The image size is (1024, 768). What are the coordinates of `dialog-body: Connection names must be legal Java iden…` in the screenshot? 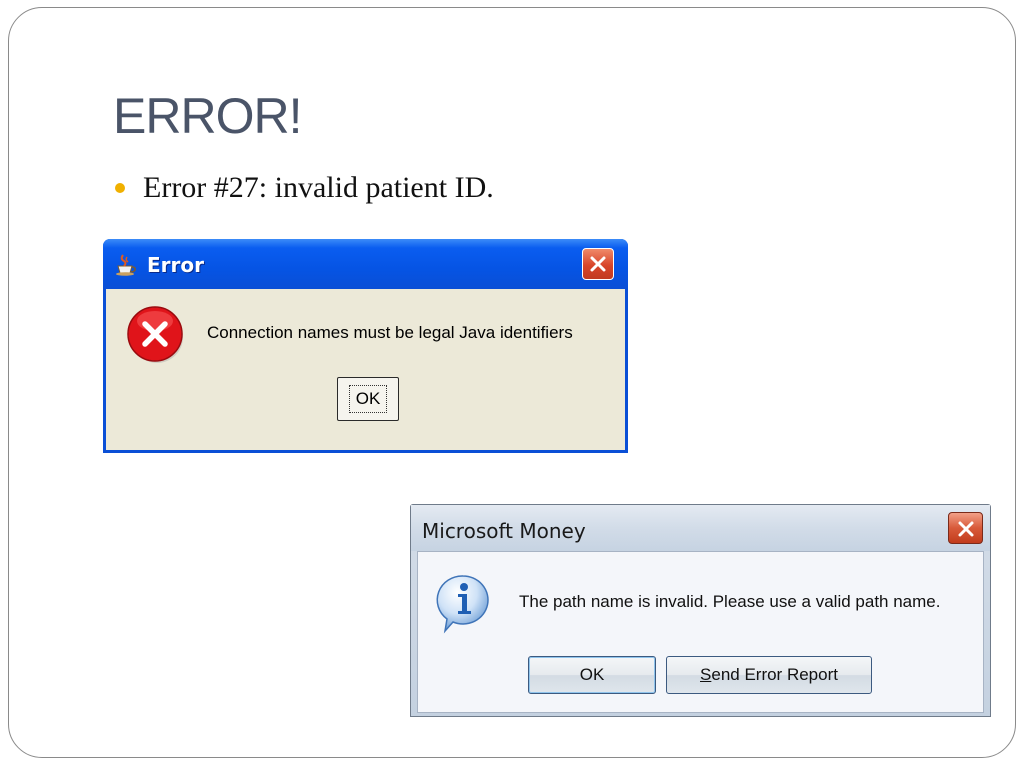 It's located at (365, 369).